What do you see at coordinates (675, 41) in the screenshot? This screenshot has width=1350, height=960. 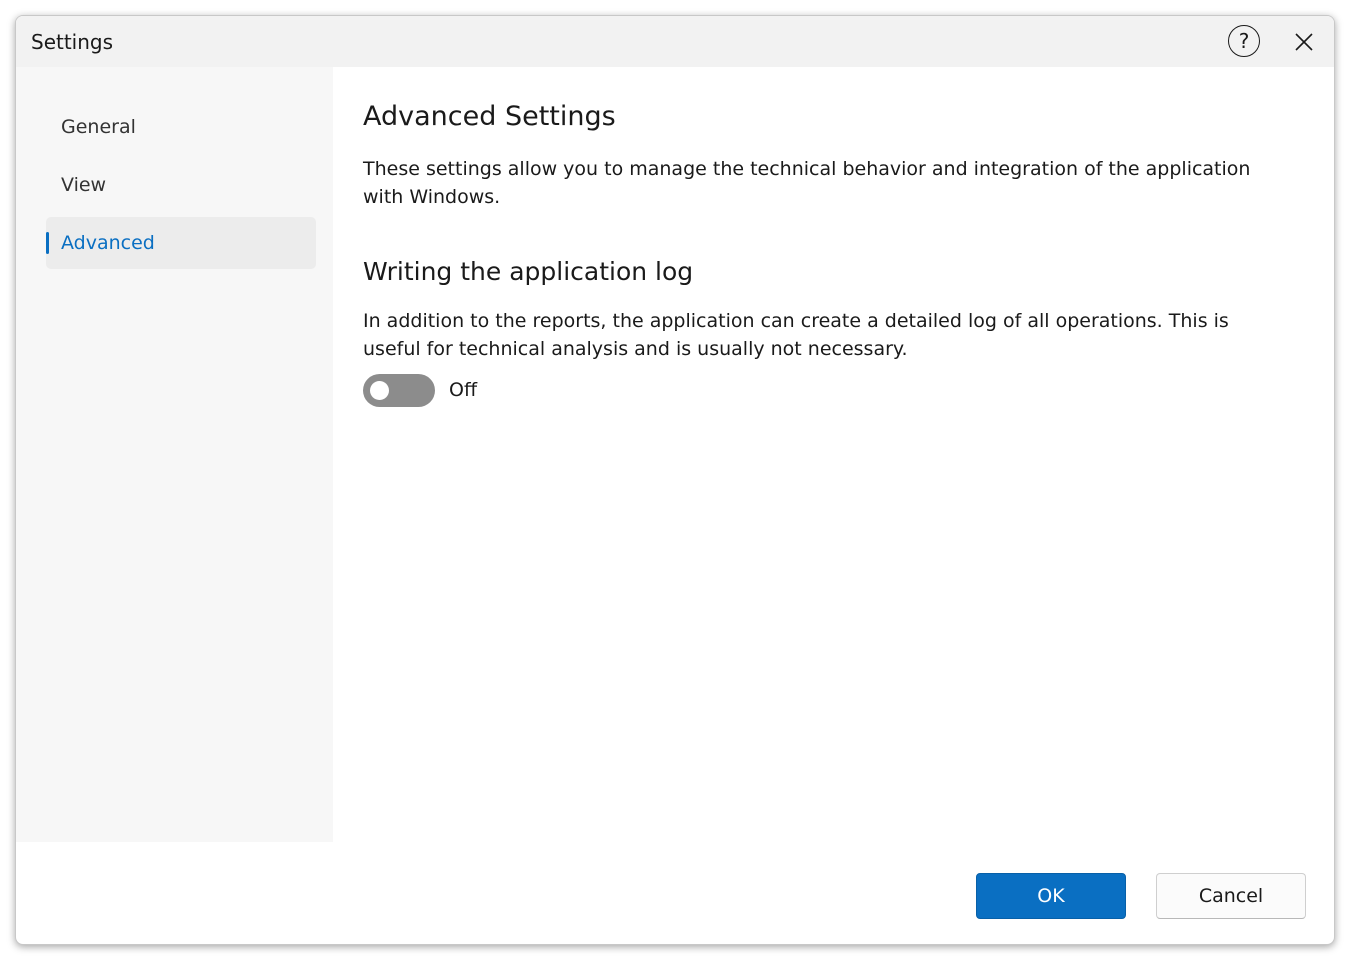 I see `title-bar: Settings ?` at bounding box center [675, 41].